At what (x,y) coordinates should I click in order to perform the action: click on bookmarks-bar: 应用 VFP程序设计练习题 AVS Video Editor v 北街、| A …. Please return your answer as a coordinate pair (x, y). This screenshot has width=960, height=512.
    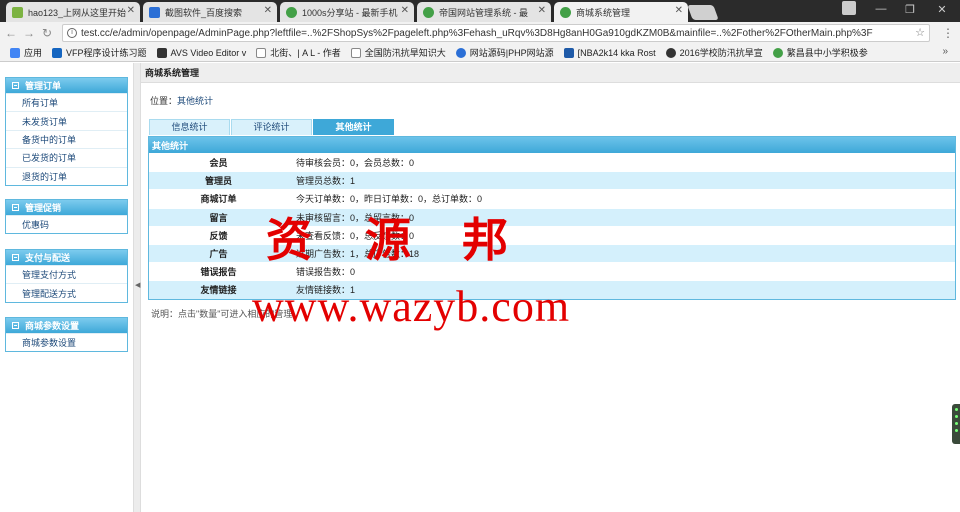
    Looking at the image, I should click on (480, 53).